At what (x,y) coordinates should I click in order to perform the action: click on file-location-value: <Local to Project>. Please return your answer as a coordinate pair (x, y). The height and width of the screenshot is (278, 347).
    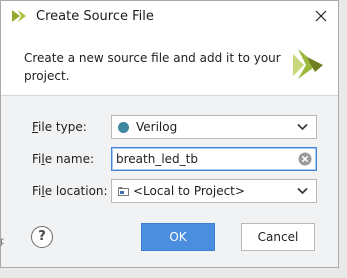
    Looking at the image, I should click on (189, 191).